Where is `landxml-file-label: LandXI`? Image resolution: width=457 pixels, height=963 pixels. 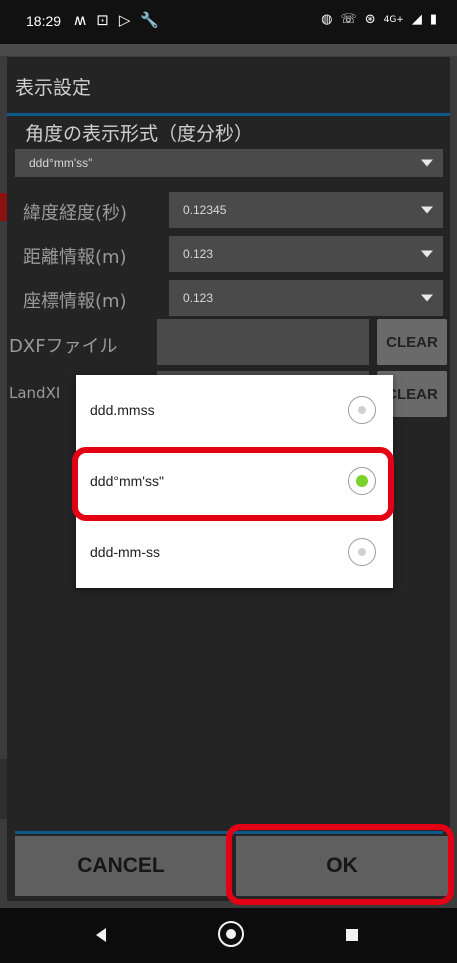 landxml-file-label: LandXI is located at coordinates (35, 393).